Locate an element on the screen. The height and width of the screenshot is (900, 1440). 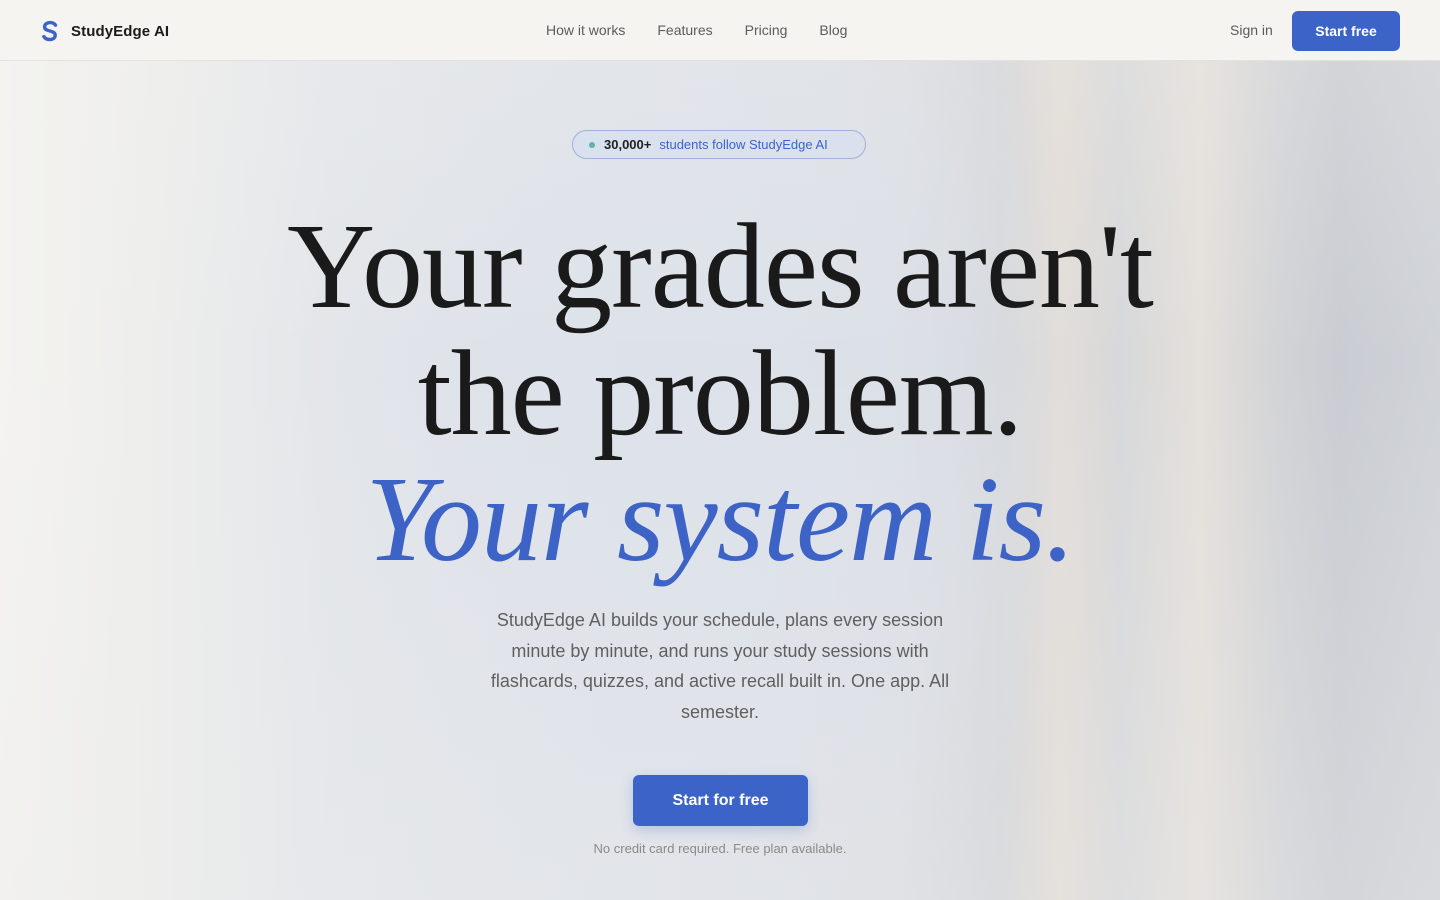
nav-blog: Blog is located at coordinates (833, 30).